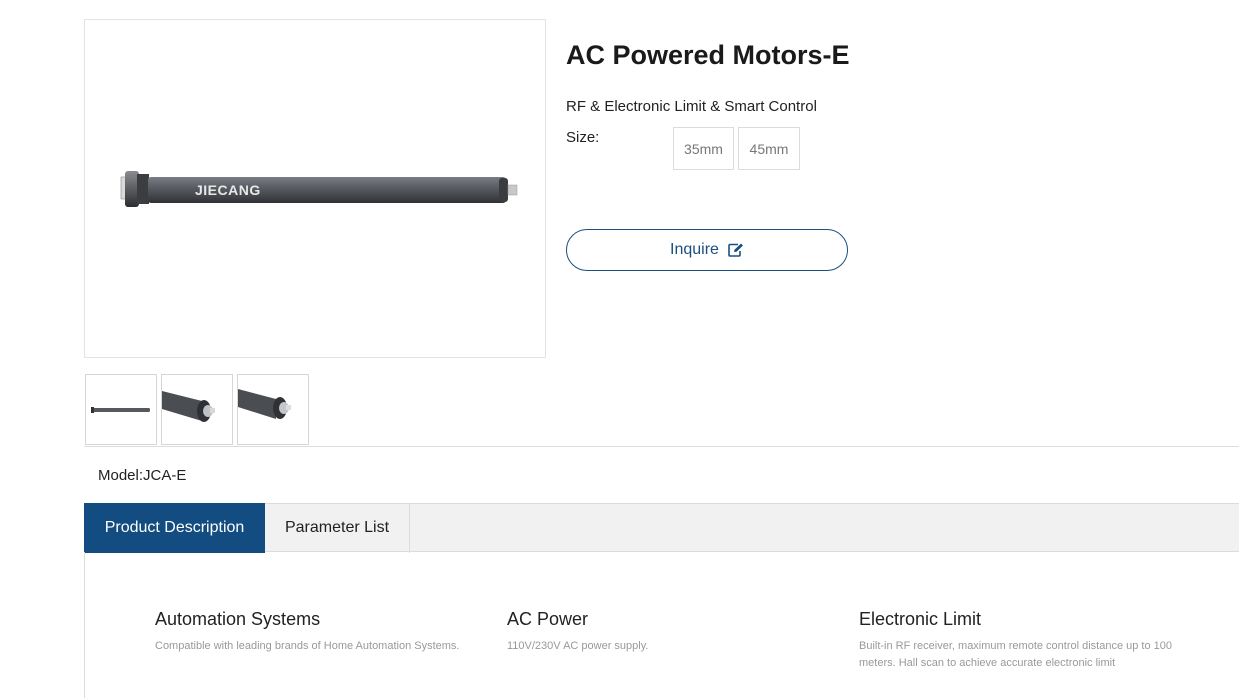  What do you see at coordinates (583, 137) in the screenshot?
I see `size-label: Size:` at bounding box center [583, 137].